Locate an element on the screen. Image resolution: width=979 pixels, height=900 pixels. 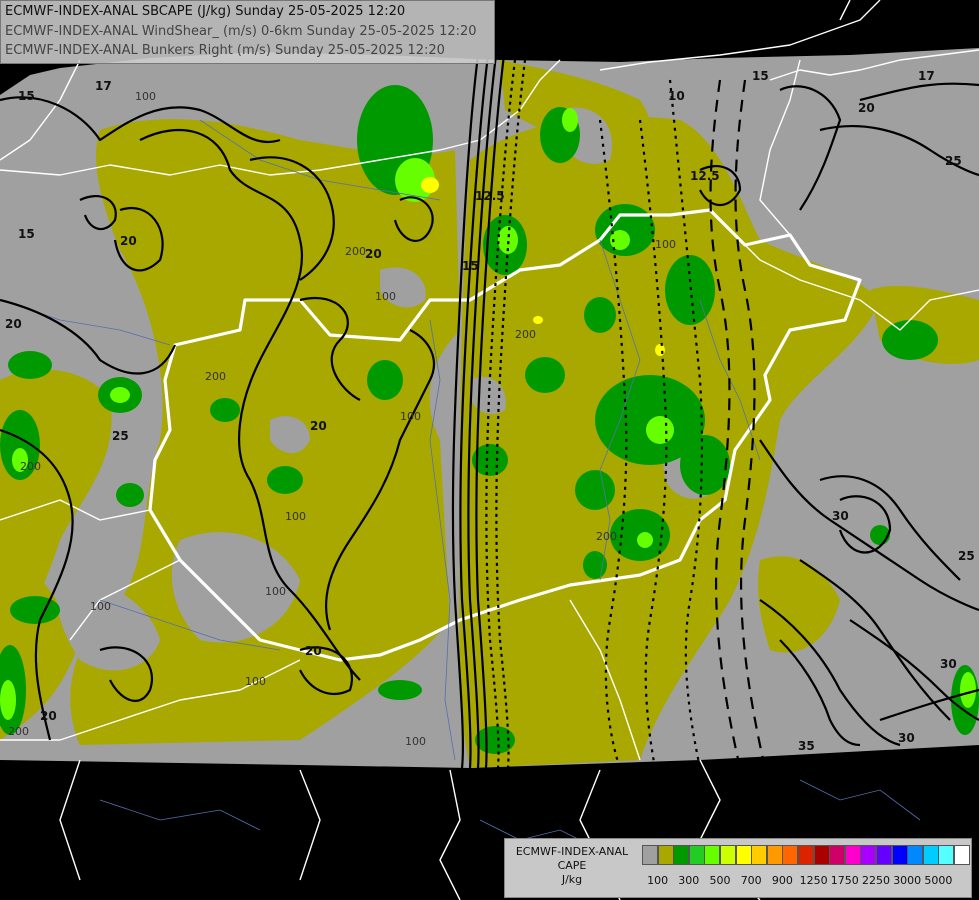
contour-label: 35 is located at coordinates (806, 746).